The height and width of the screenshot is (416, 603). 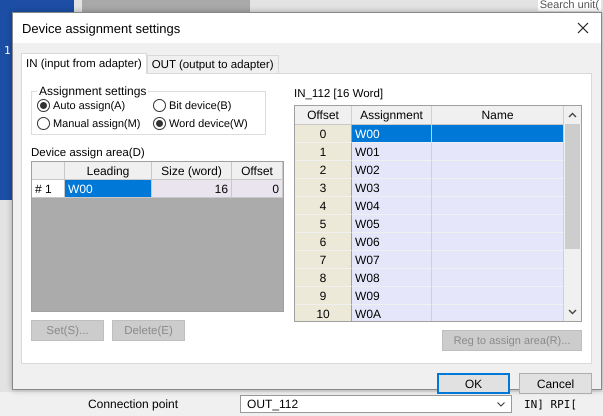 I want to click on window-title: Device assignment settings, so click(x=101, y=28).